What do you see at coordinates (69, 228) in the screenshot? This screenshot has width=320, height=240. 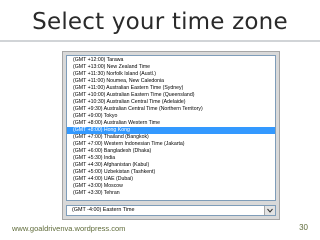 I see `footer-url: www.goaldrivenva.wordpress.com` at bounding box center [69, 228].